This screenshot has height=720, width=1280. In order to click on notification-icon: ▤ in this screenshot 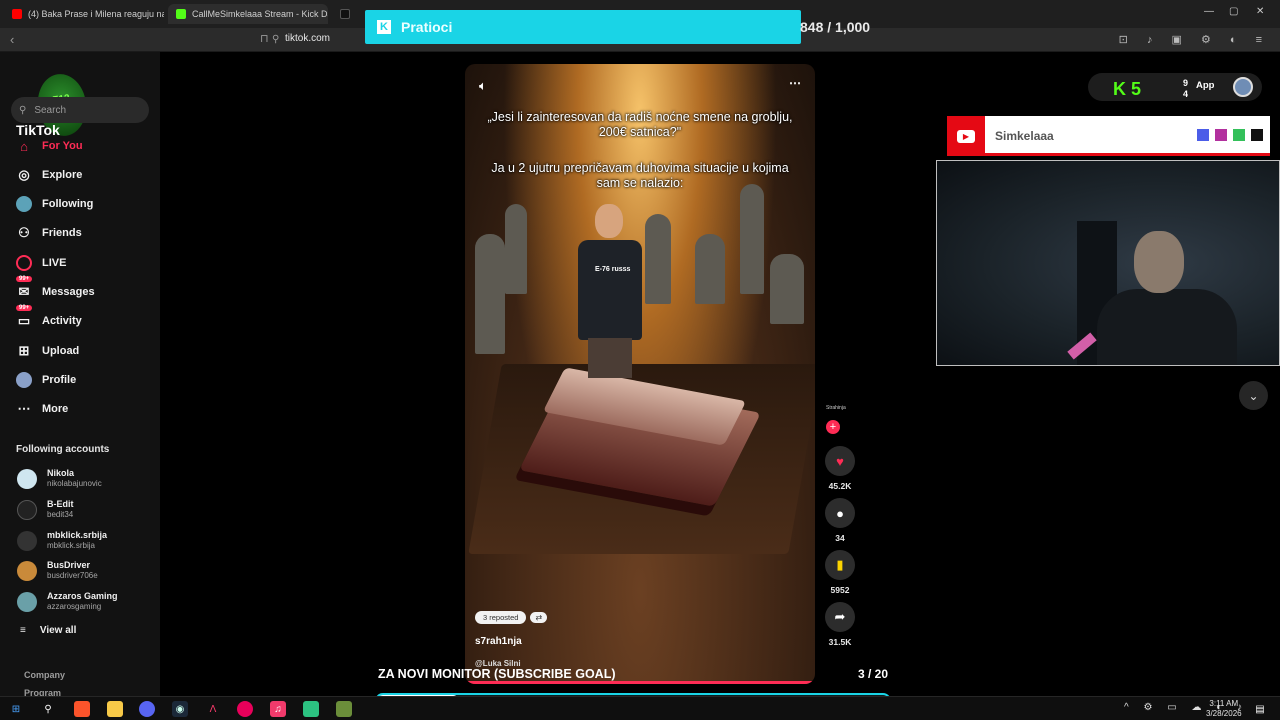, I will do `click(1260, 709)`.